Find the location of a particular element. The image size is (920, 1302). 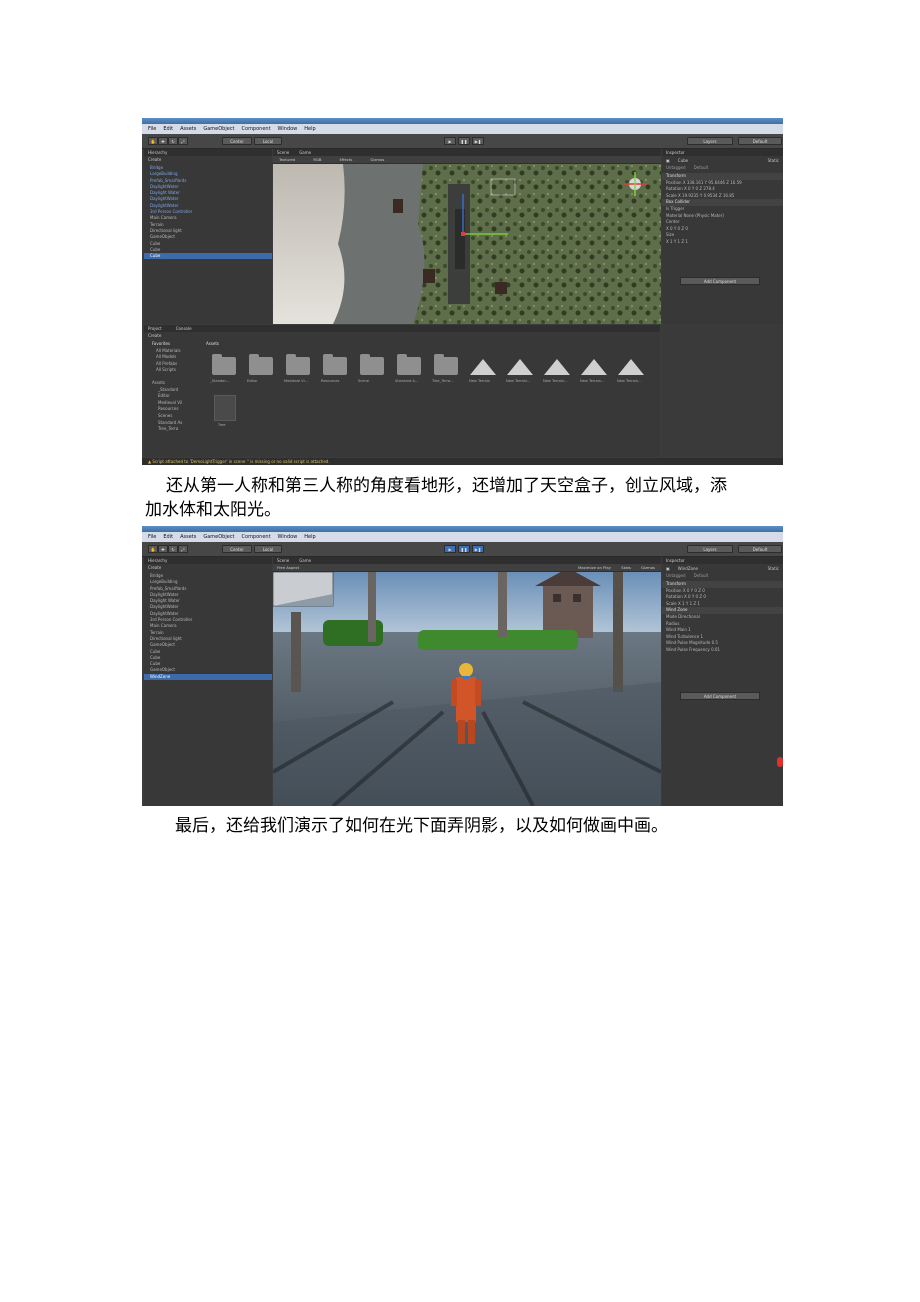

inspector-property-row: Position X 0 Y 0 Z 0 is located at coordinates (722, 591).